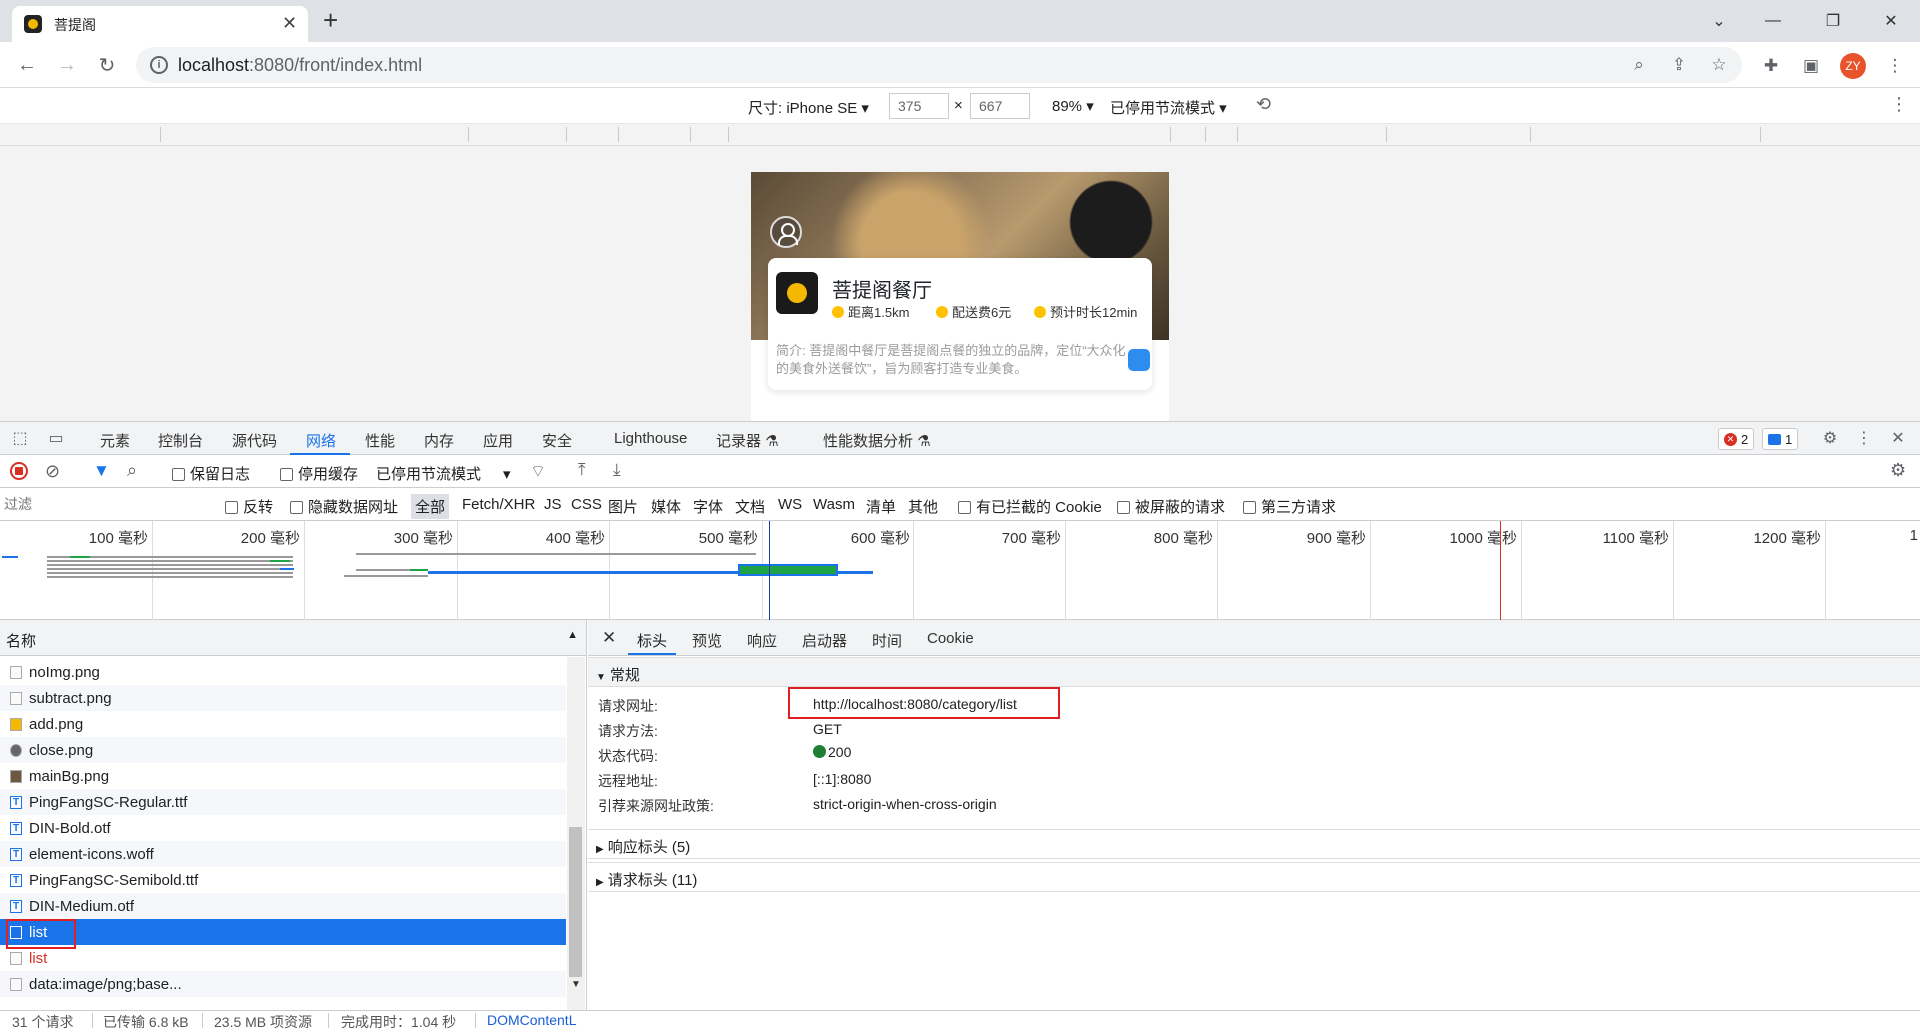 This screenshot has height=1032, width=1920. Describe the element at coordinates (1780, 439) in the screenshot. I see `message-count-badge: 1` at that location.